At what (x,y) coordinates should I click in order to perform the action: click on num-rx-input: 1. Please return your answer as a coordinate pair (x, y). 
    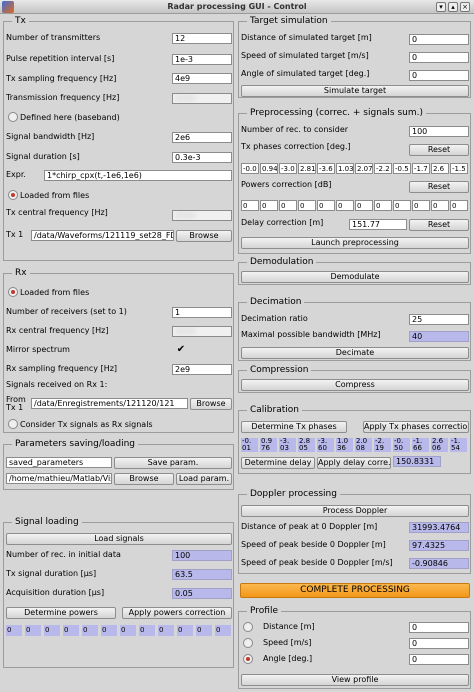
    Looking at the image, I should click on (202, 312).